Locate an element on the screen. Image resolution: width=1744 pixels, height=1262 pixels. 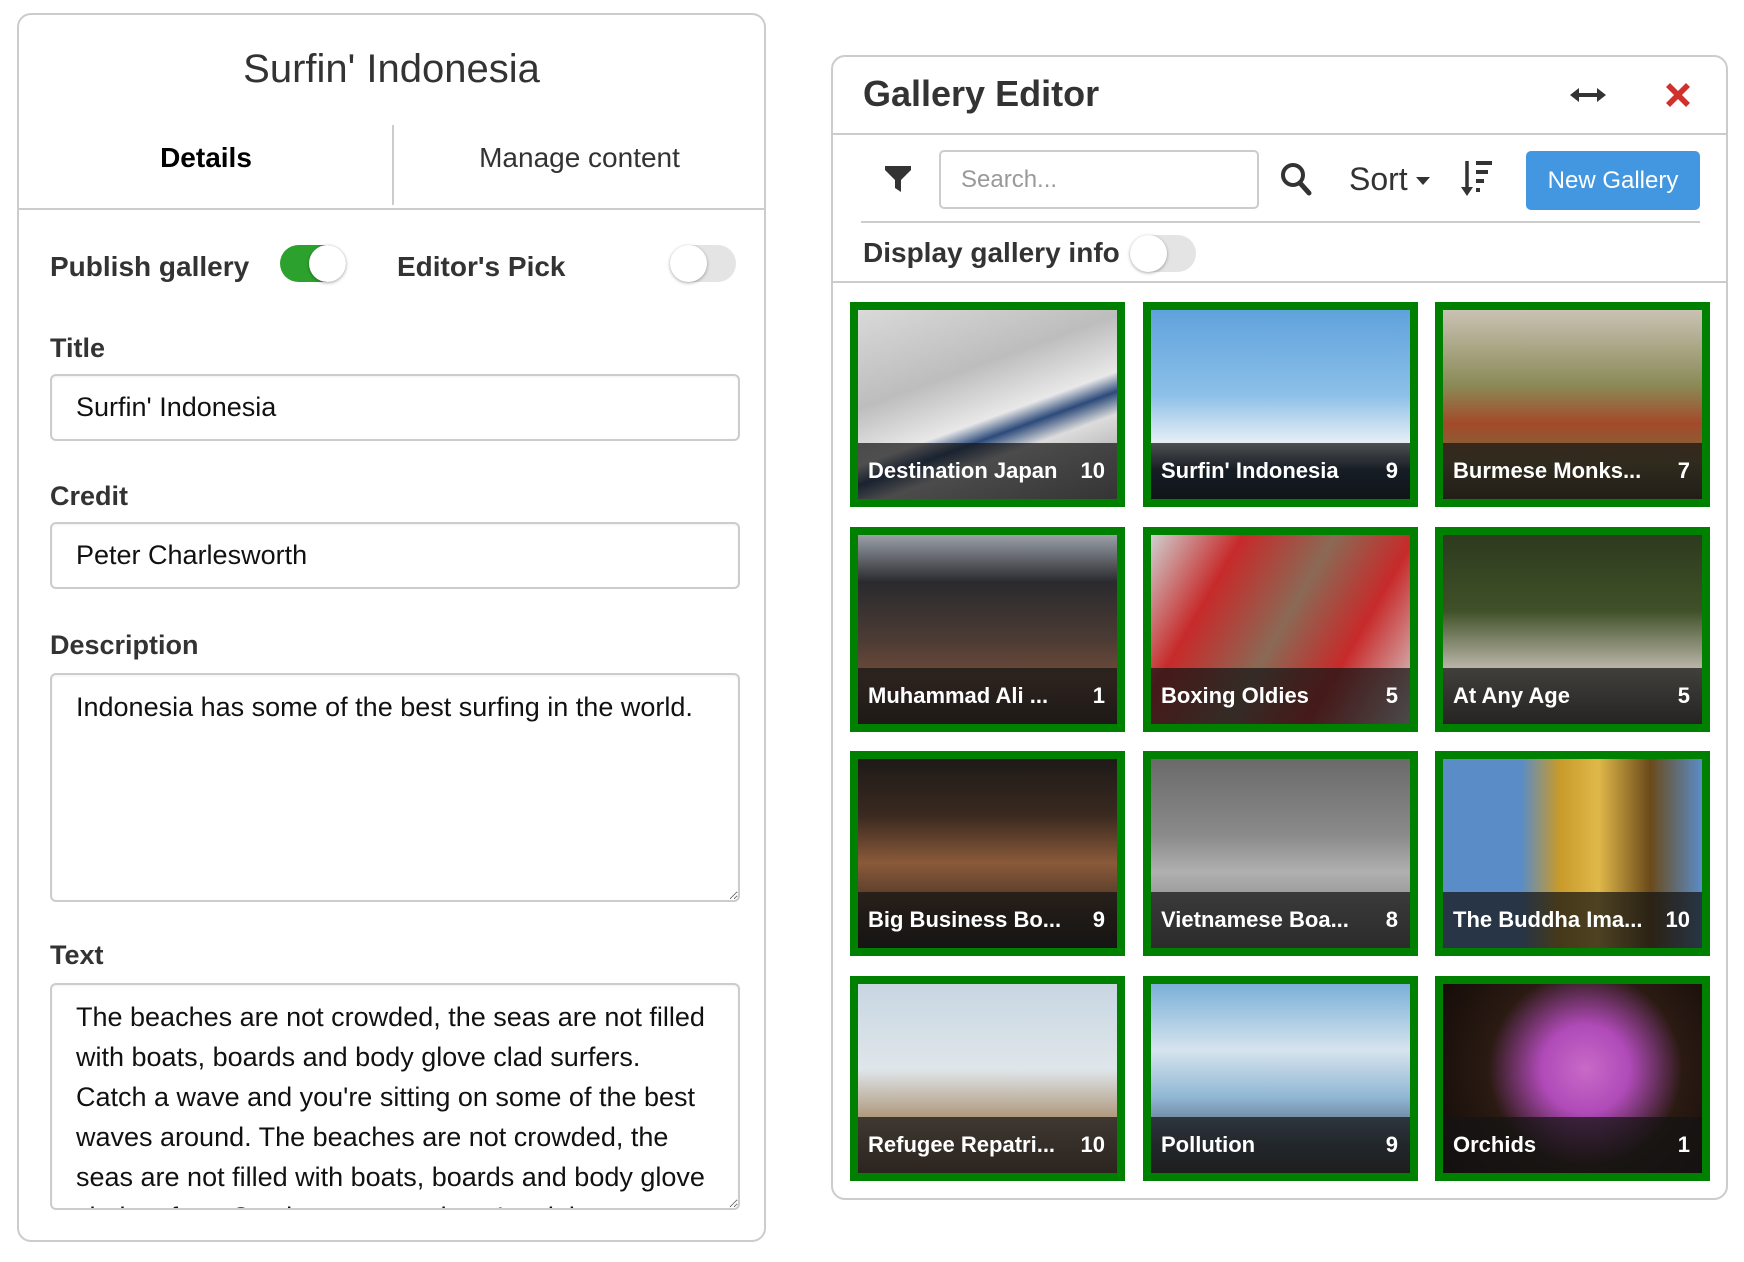
gallery-tile: Surfin' Indonesia 9 is located at coordinates (1280, 404).